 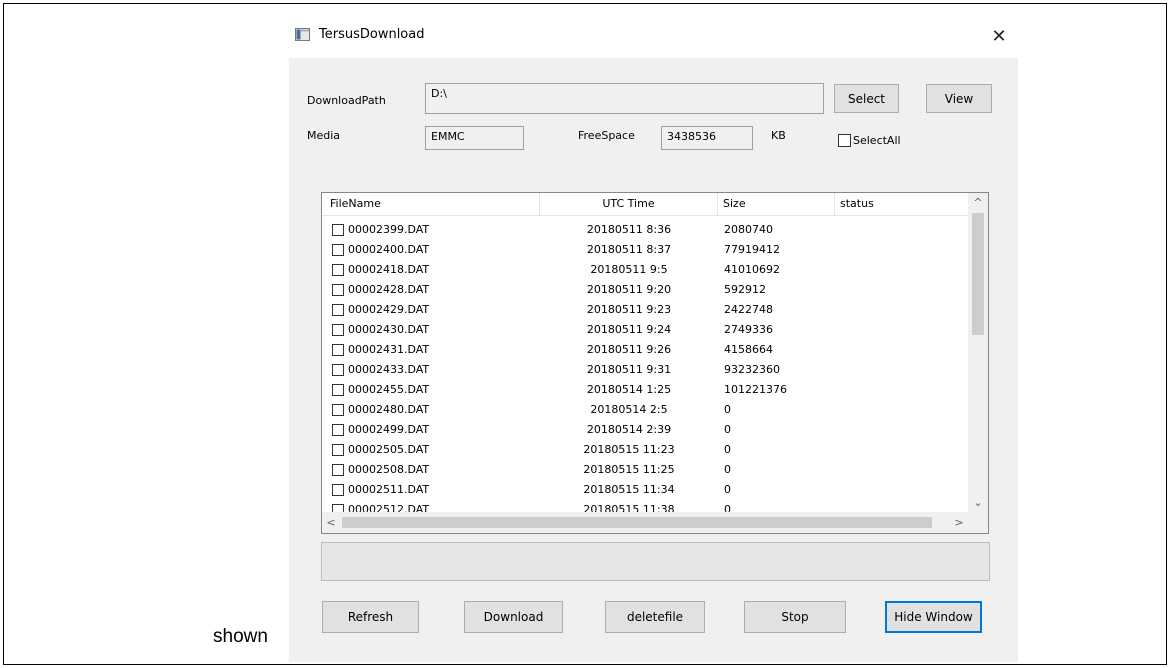 What do you see at coordinates (389, 369) in the screenshot?
I see `file-name: 00002433.DAT` at bounding box center [389, 369].